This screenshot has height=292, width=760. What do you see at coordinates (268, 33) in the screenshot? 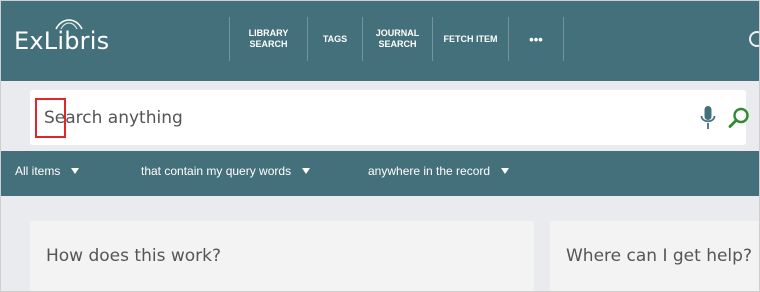
I see `nav-label-line1: LIBRARY` at bounding box center [268, 33].